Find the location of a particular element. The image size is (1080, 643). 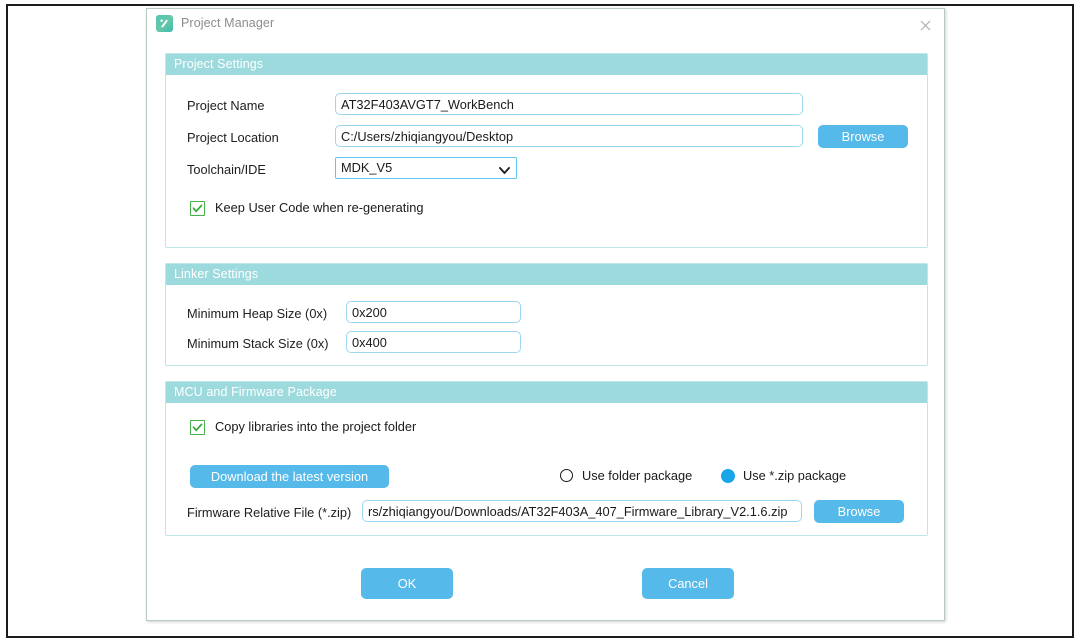

dialog-title: Project Manager is located at coordinates (228, 23).